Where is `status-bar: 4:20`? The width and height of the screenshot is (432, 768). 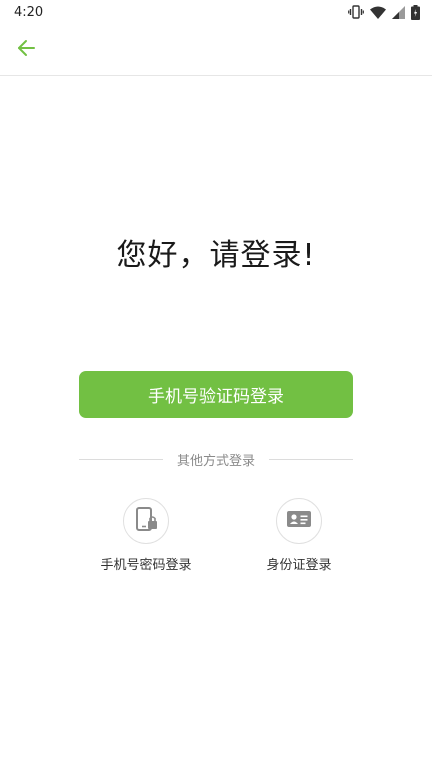 status-bar: 4:20 is located at coordinates (216, 12).